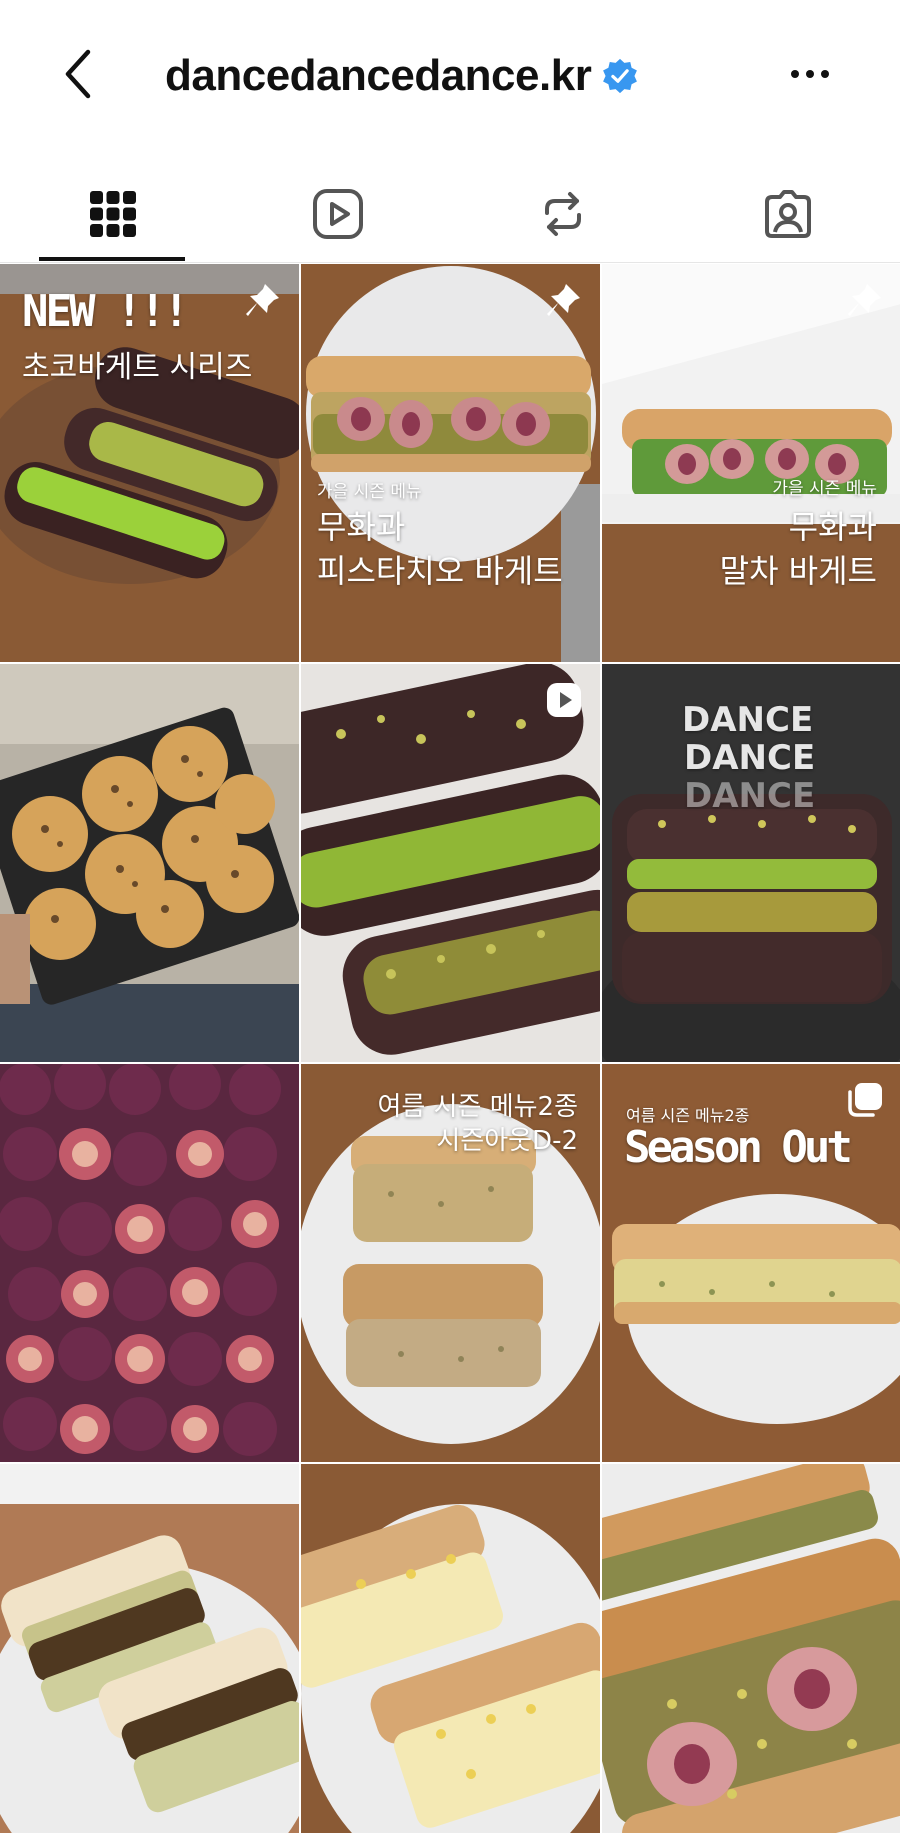 This screenshot has width=900, height=1833. I want to click on tab-reposts, so click(562, 214).